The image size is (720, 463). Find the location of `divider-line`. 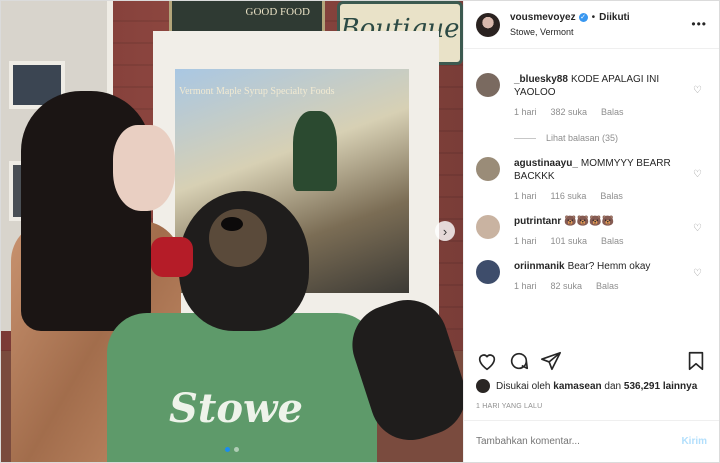

divider-line is located at coordinates (525, 138).